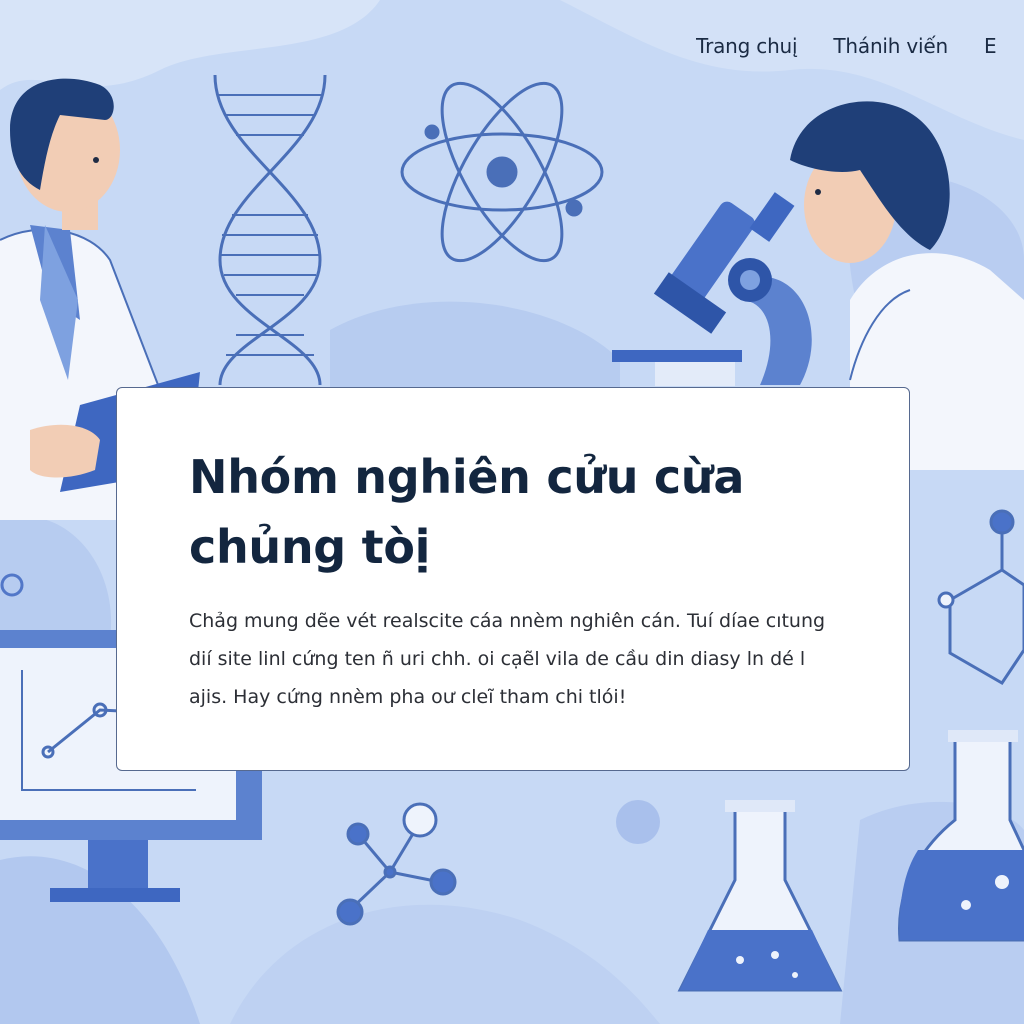 This screenshot has width=1024, height=1024. I want to click on nav-link-members: Thánih viến, so click(890, 49).